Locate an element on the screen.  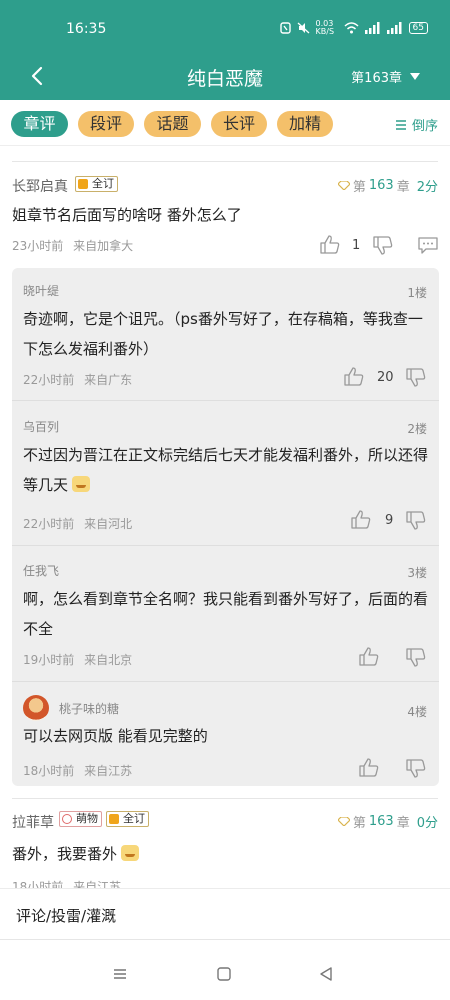
home-icon is located at coordinates (224, 974).